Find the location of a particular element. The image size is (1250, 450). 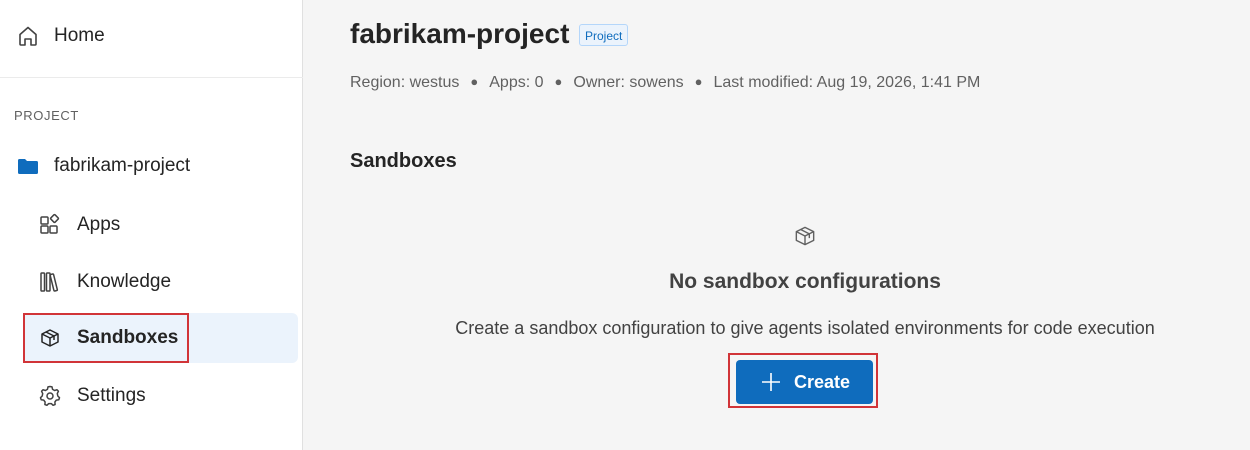

sidebar-item-label: Settings is located at coordinates (111, 395).